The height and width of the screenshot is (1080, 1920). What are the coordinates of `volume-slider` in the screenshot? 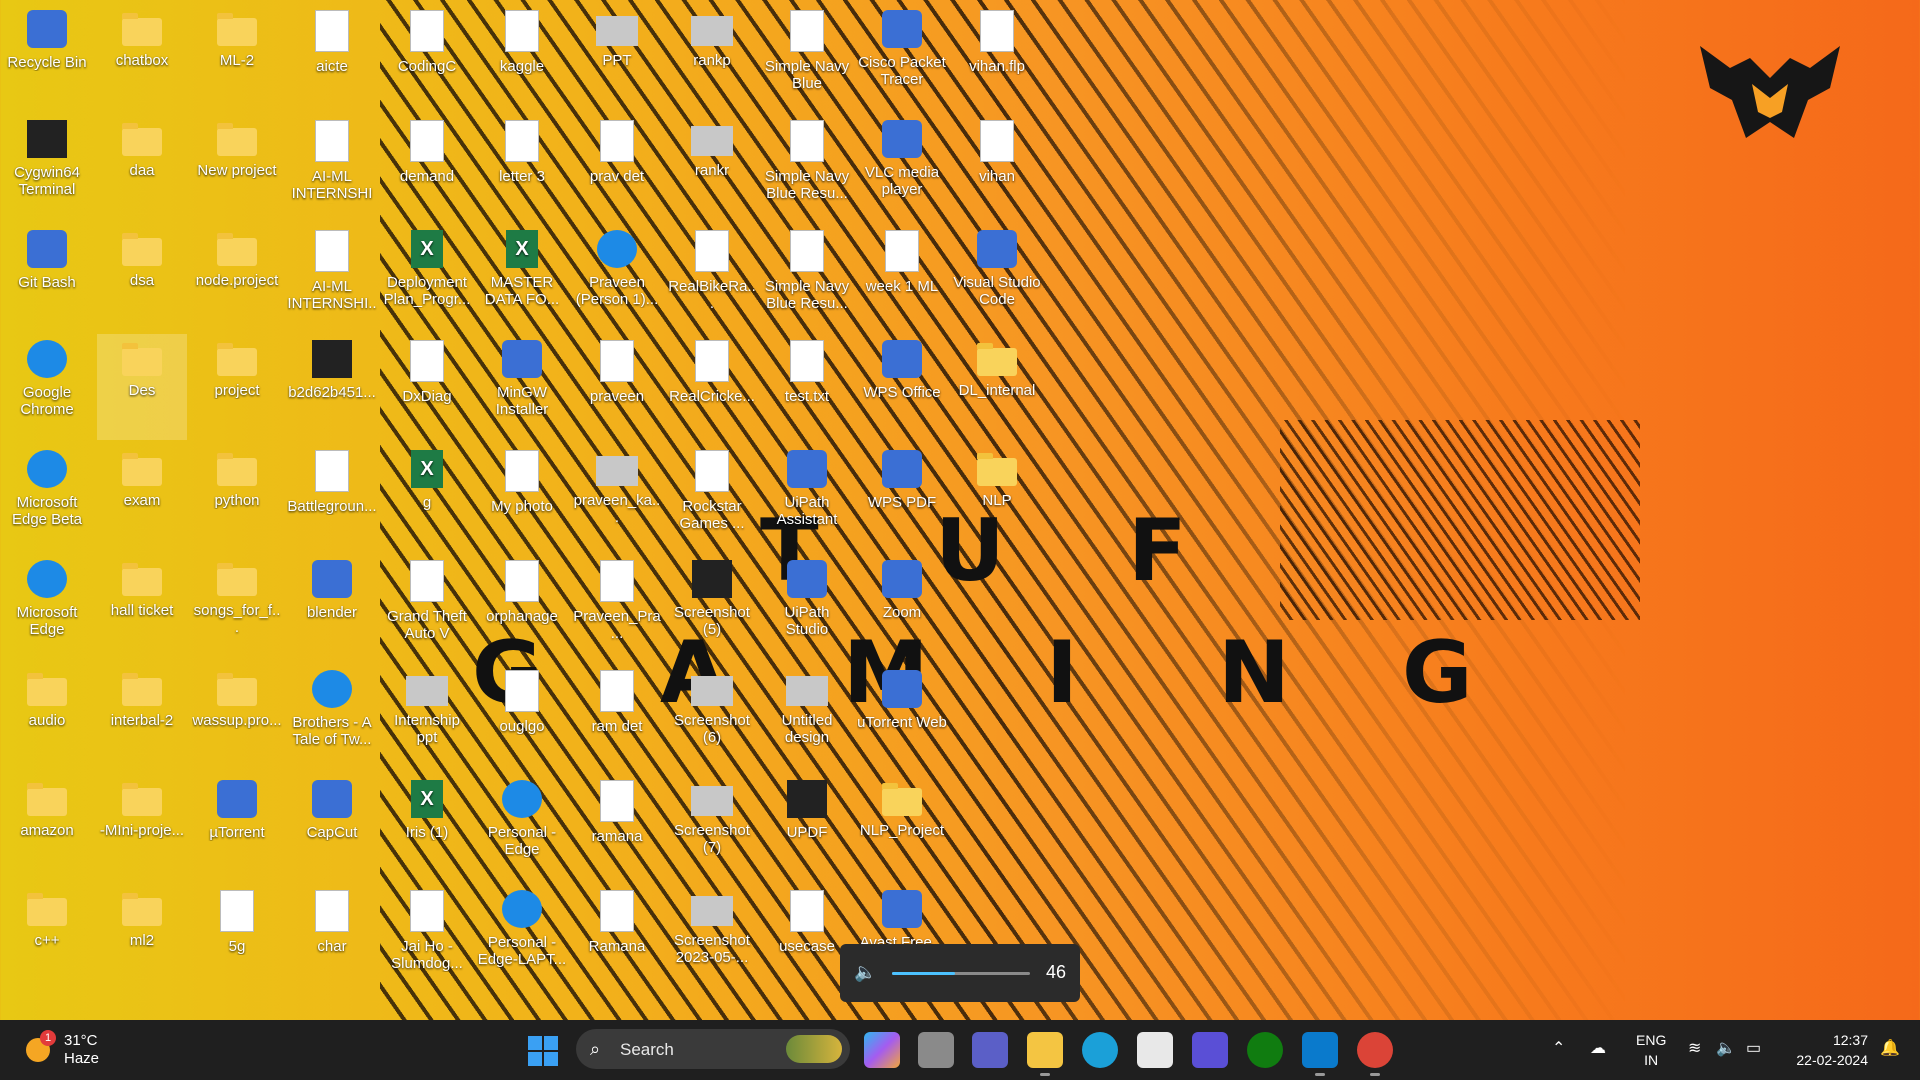 It's located at (961, 973).